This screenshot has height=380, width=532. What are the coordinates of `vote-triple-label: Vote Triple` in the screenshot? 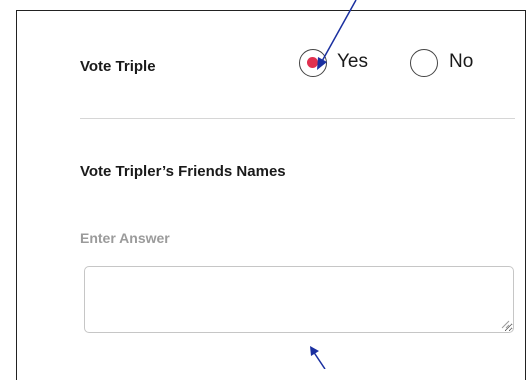 It's located at (118, 66).